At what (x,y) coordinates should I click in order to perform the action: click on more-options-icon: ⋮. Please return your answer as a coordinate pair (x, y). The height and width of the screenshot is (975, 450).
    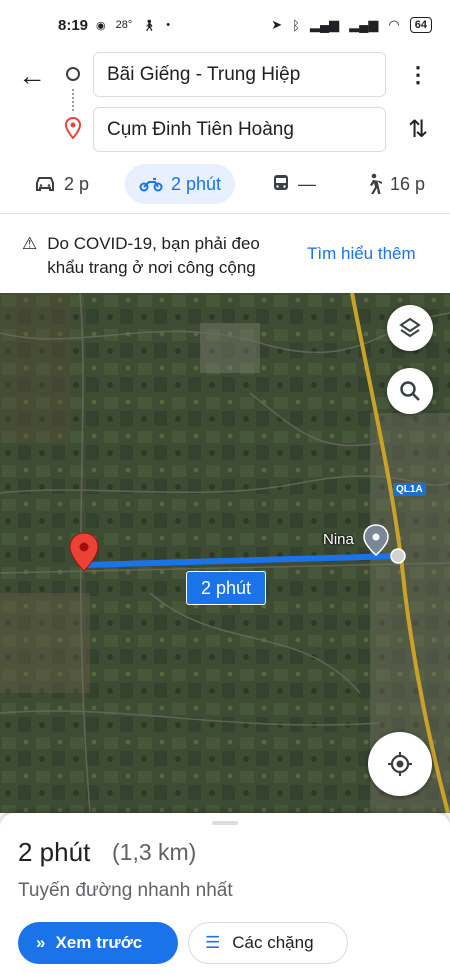
    Looking at the image, I should click on (418, 75).